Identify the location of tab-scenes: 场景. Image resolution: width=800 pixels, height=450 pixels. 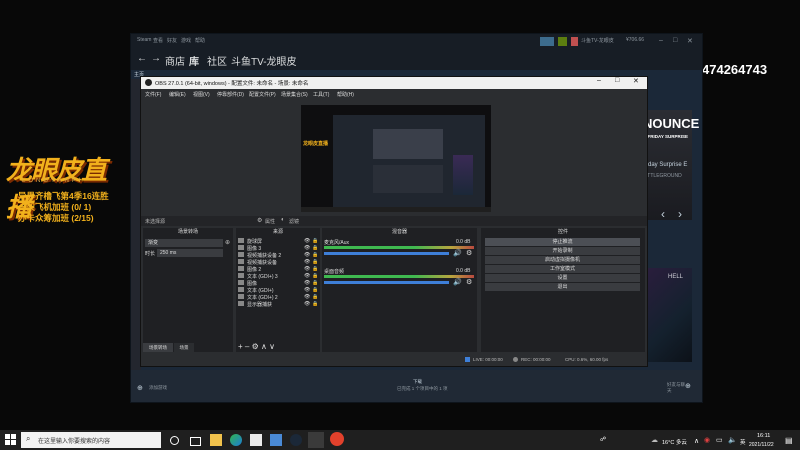
(184, 347).